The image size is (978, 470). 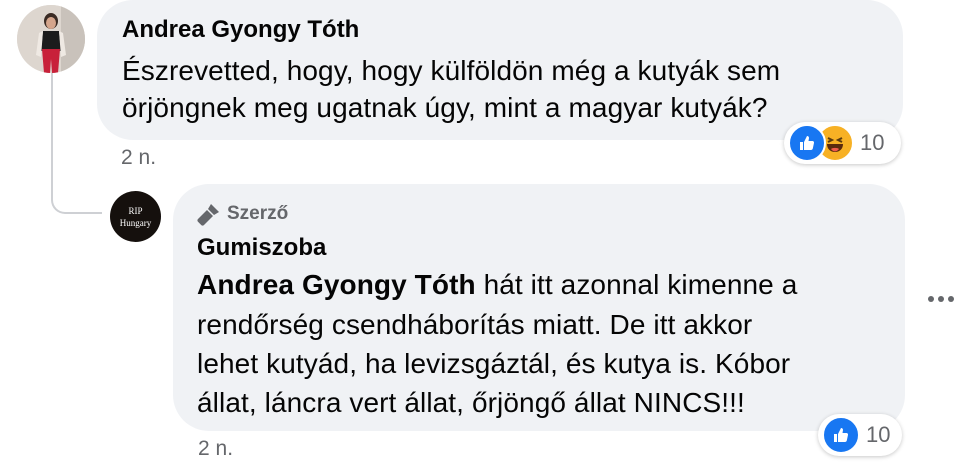 I want to click on thread-connector-branch, so click(x=86, y=213).